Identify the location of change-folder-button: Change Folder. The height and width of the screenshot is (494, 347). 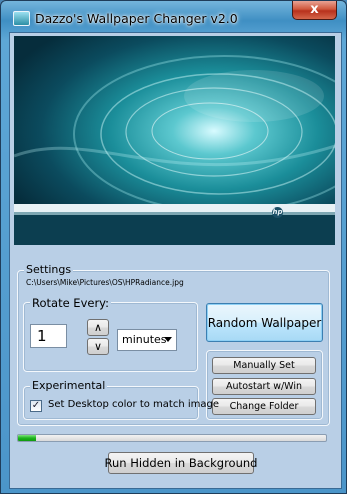
(264, 406).